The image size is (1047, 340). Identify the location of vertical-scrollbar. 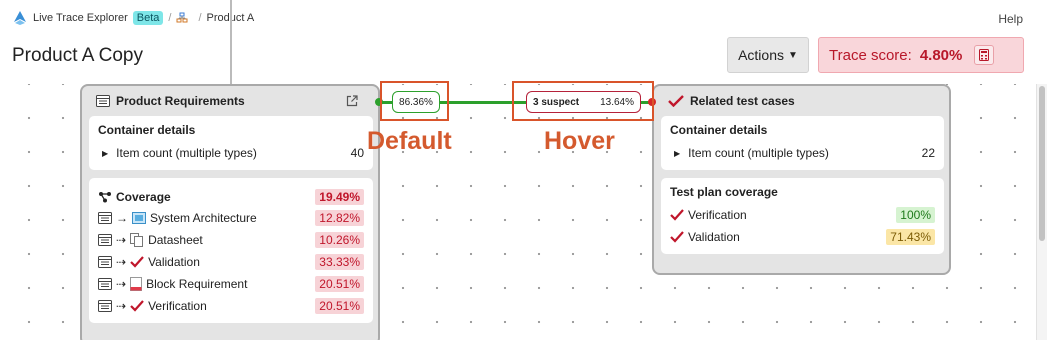
(1041, 212).